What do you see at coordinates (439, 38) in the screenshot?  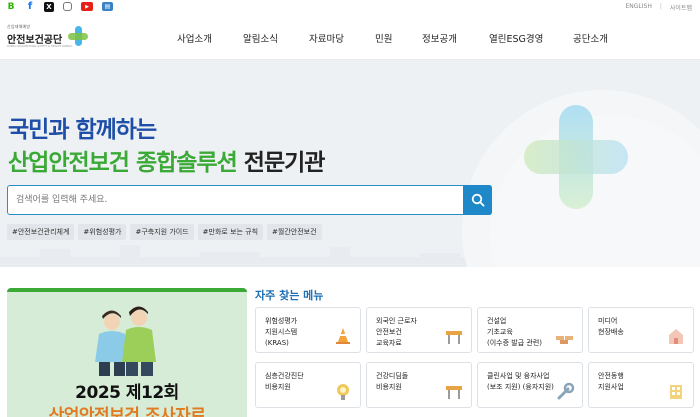 I see `nav-disclosure: 정보공개` at bounding box center [439, 38].